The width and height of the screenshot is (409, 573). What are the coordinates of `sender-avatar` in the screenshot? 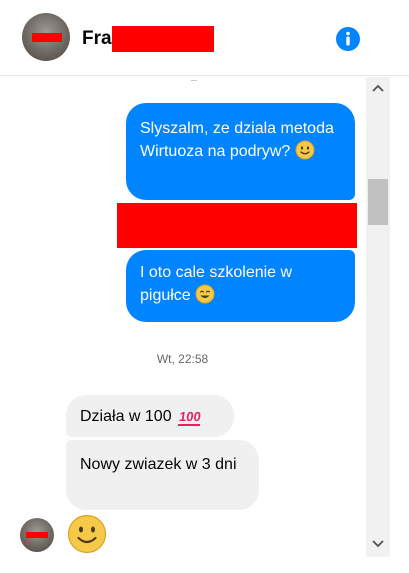 It's located at (37, 535).